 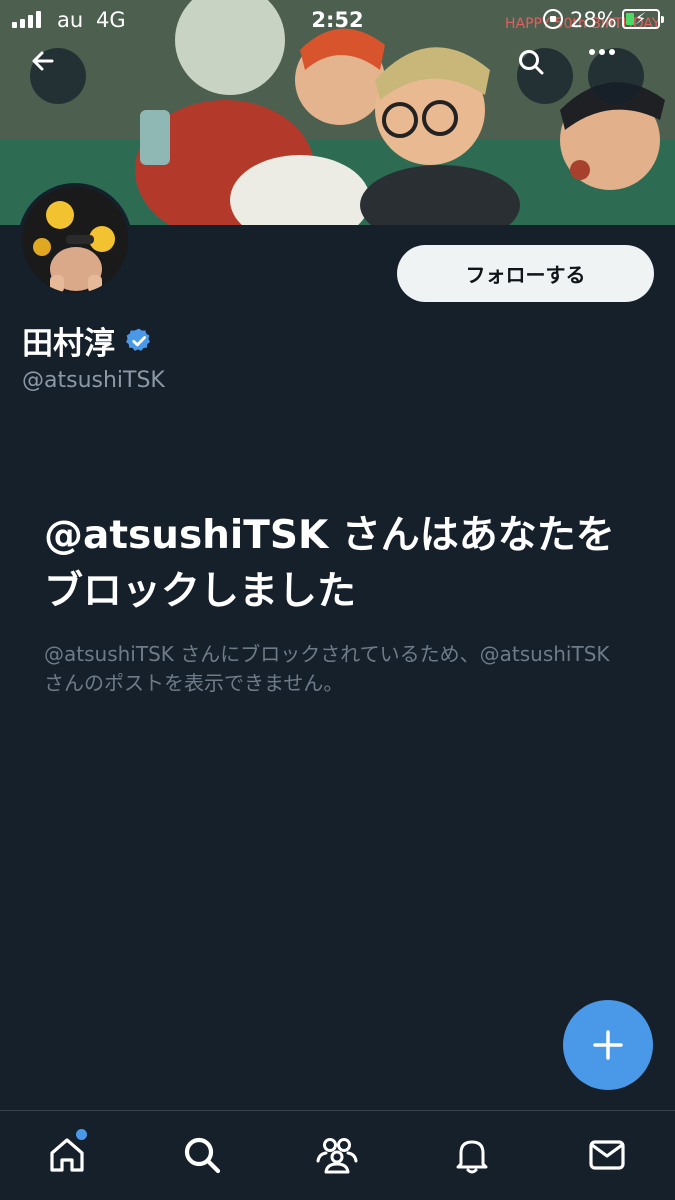 What do you see at coordinates (93, 380) in the screenshot?
I see `profile-handle: @atsushiTSK` at bounding box center [93, 380].